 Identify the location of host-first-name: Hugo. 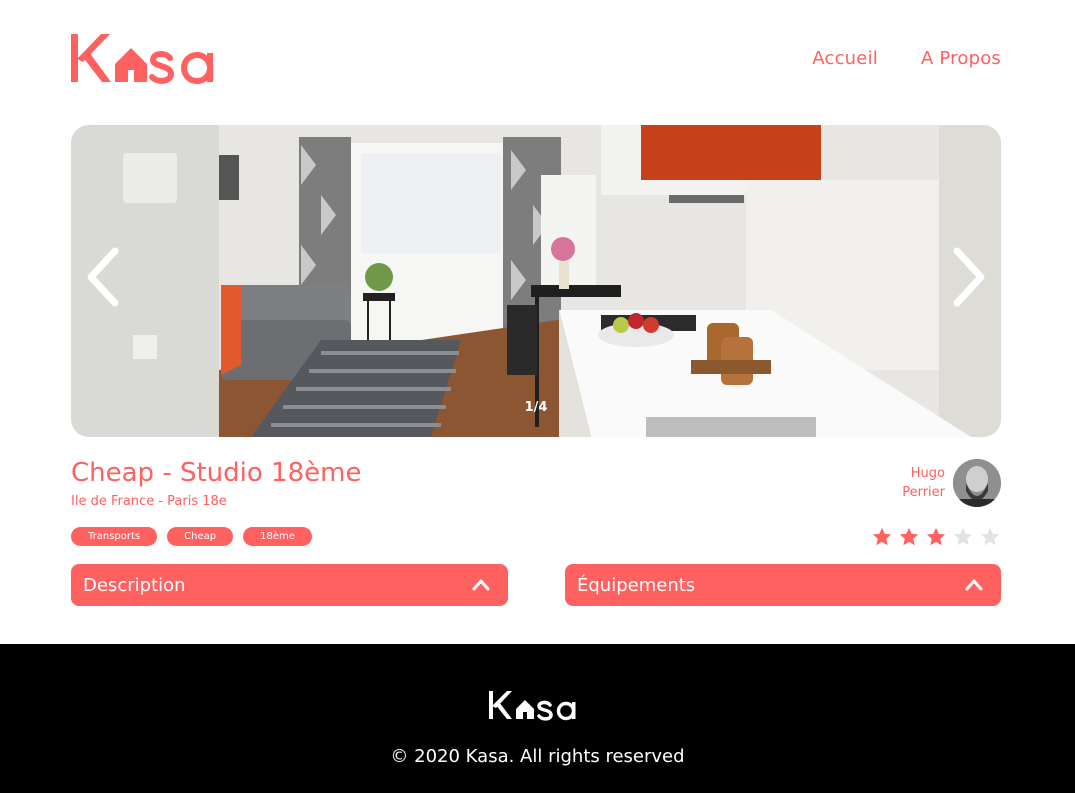
(927, 473).